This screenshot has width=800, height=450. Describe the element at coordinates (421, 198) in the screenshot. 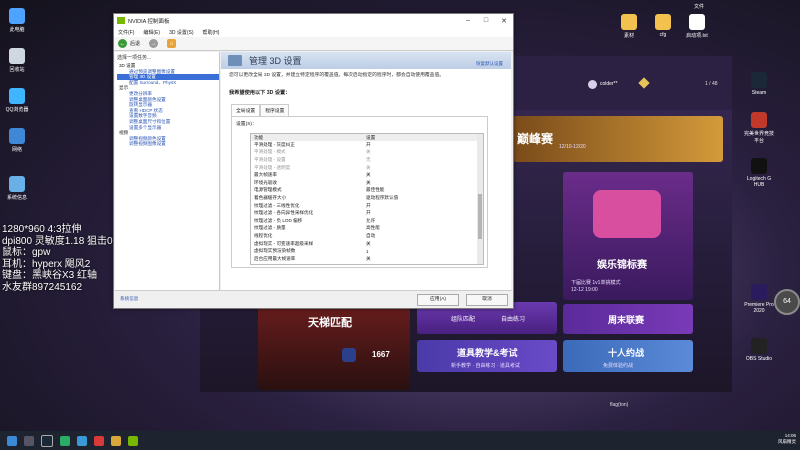

I see `feature-value: 驱动程序默认值` at that location.